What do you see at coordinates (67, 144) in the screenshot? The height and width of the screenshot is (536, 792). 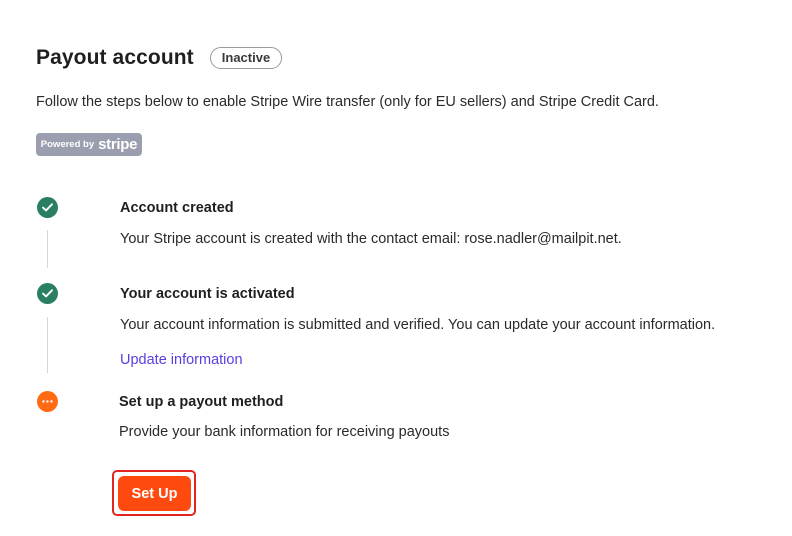 I see `powered-by-label: Powered by` at bounding box center [67, 144].